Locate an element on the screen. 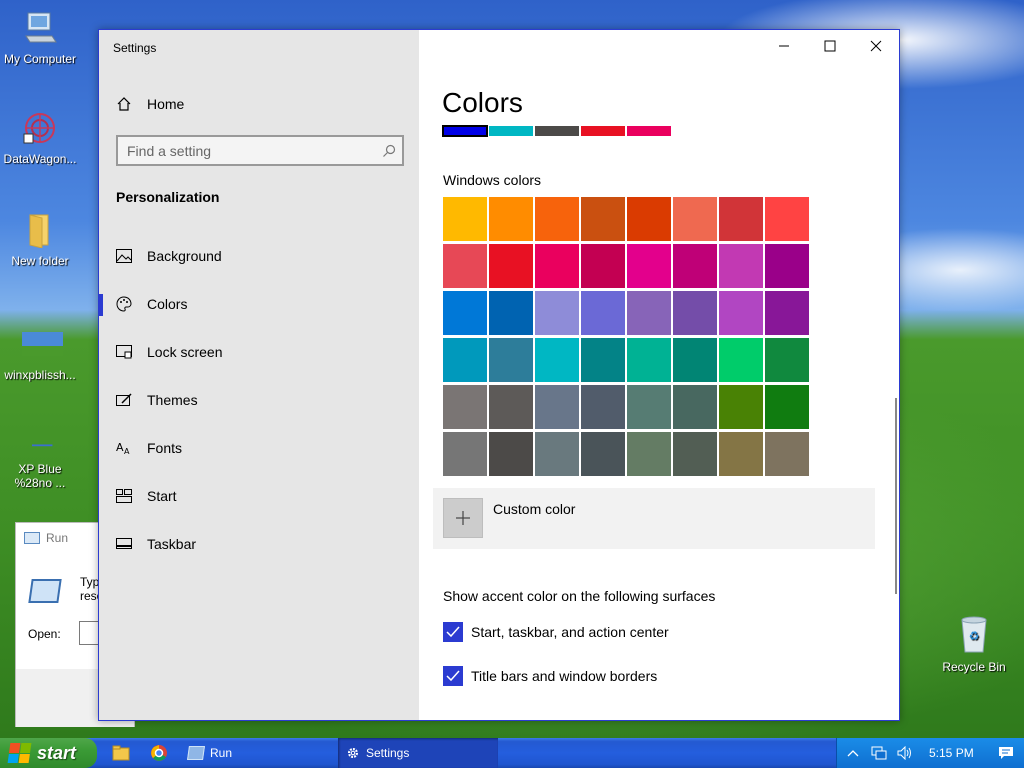 This screenshot has width=1024, height=768. nav-item-lock-screen: Lock screen is located at coordinates (259, 352).